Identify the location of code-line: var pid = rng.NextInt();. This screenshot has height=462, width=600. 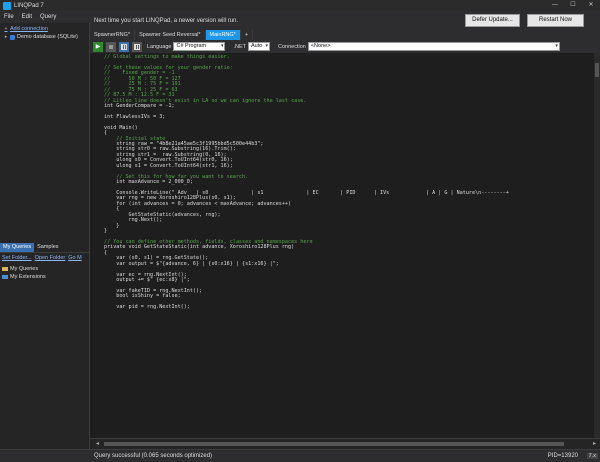
(344, 307).